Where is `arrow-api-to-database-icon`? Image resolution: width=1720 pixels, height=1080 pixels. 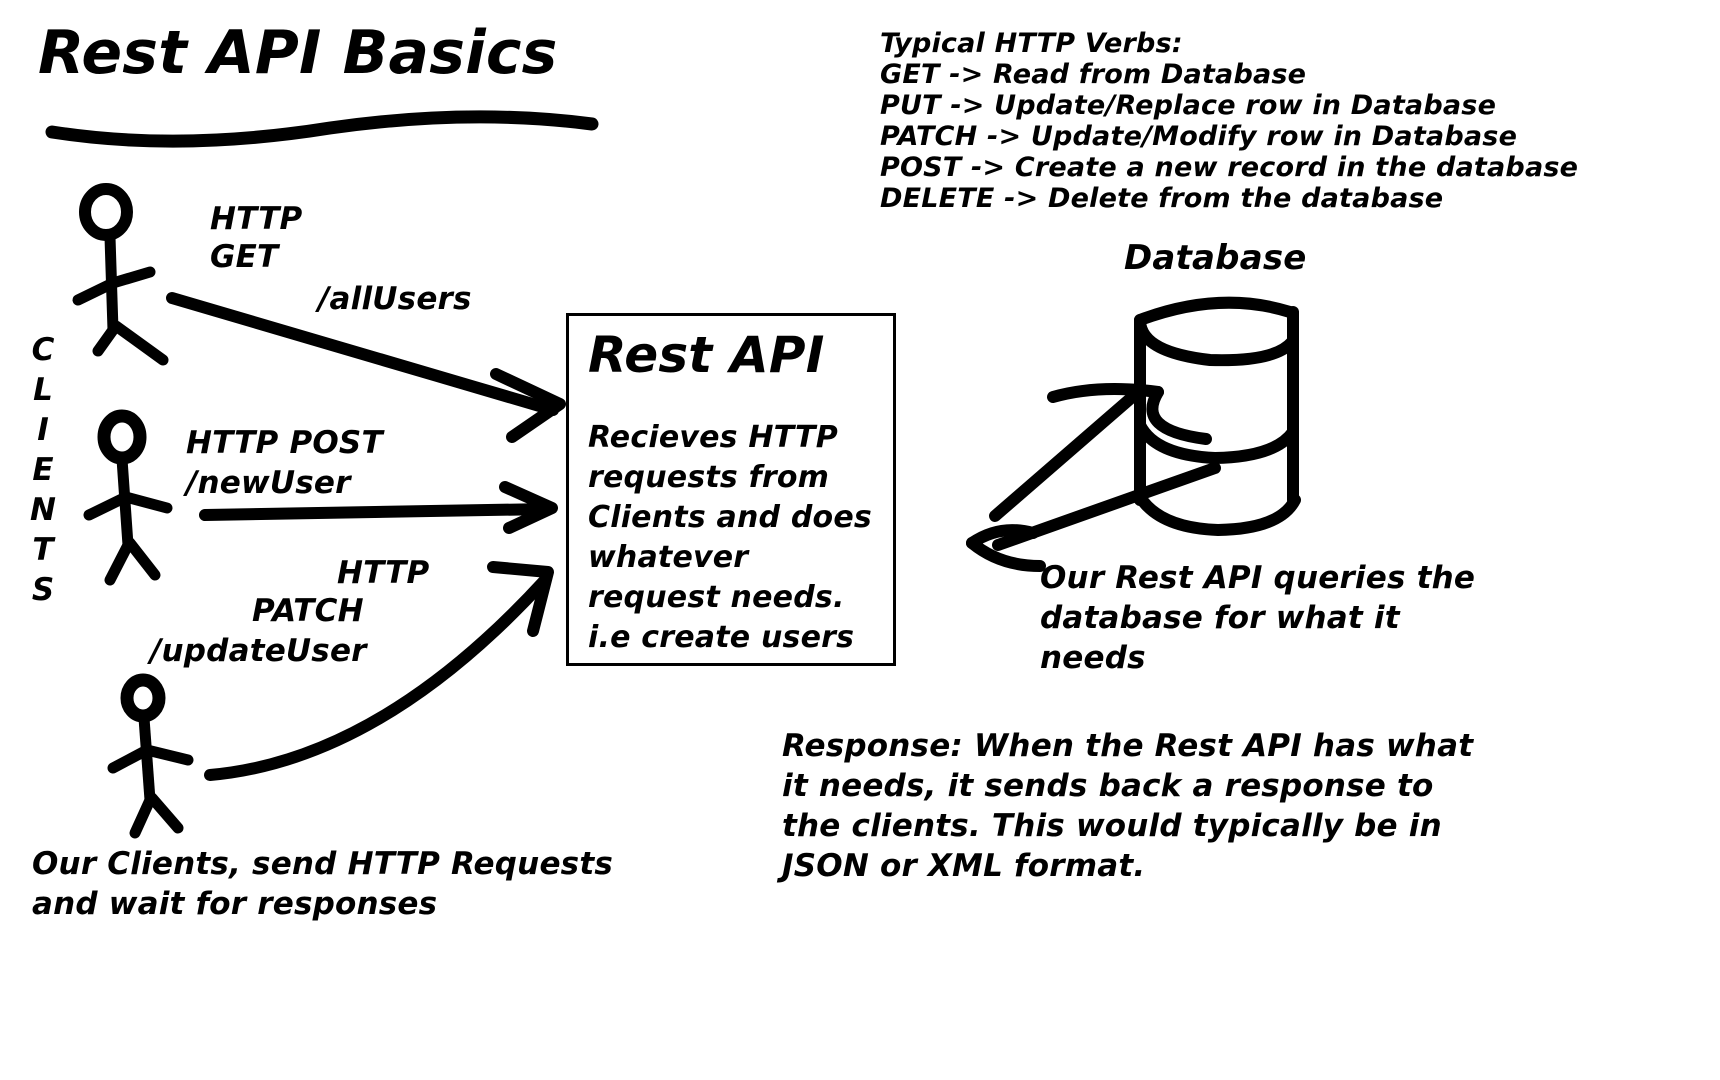 arrow-api-to-database-icon is located at coordinates (1100, 452).